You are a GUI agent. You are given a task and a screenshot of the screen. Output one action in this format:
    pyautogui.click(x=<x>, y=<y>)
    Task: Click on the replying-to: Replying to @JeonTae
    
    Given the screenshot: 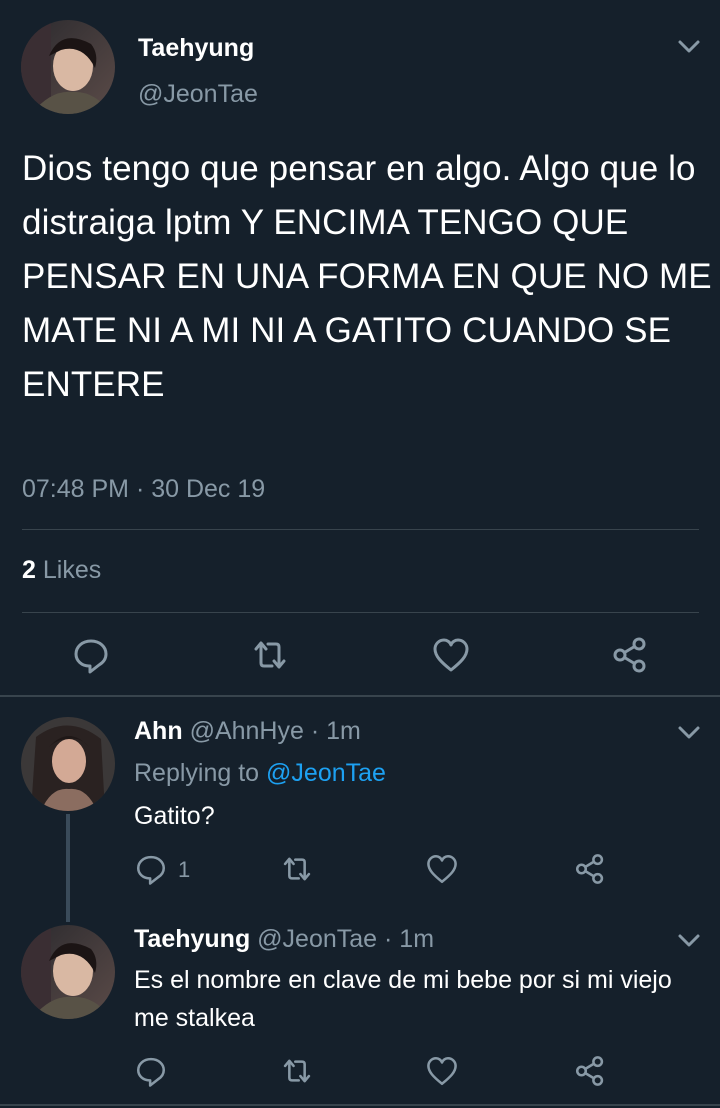 What is the action you would take?
    pyautogui.click(x=260, y=773)
    